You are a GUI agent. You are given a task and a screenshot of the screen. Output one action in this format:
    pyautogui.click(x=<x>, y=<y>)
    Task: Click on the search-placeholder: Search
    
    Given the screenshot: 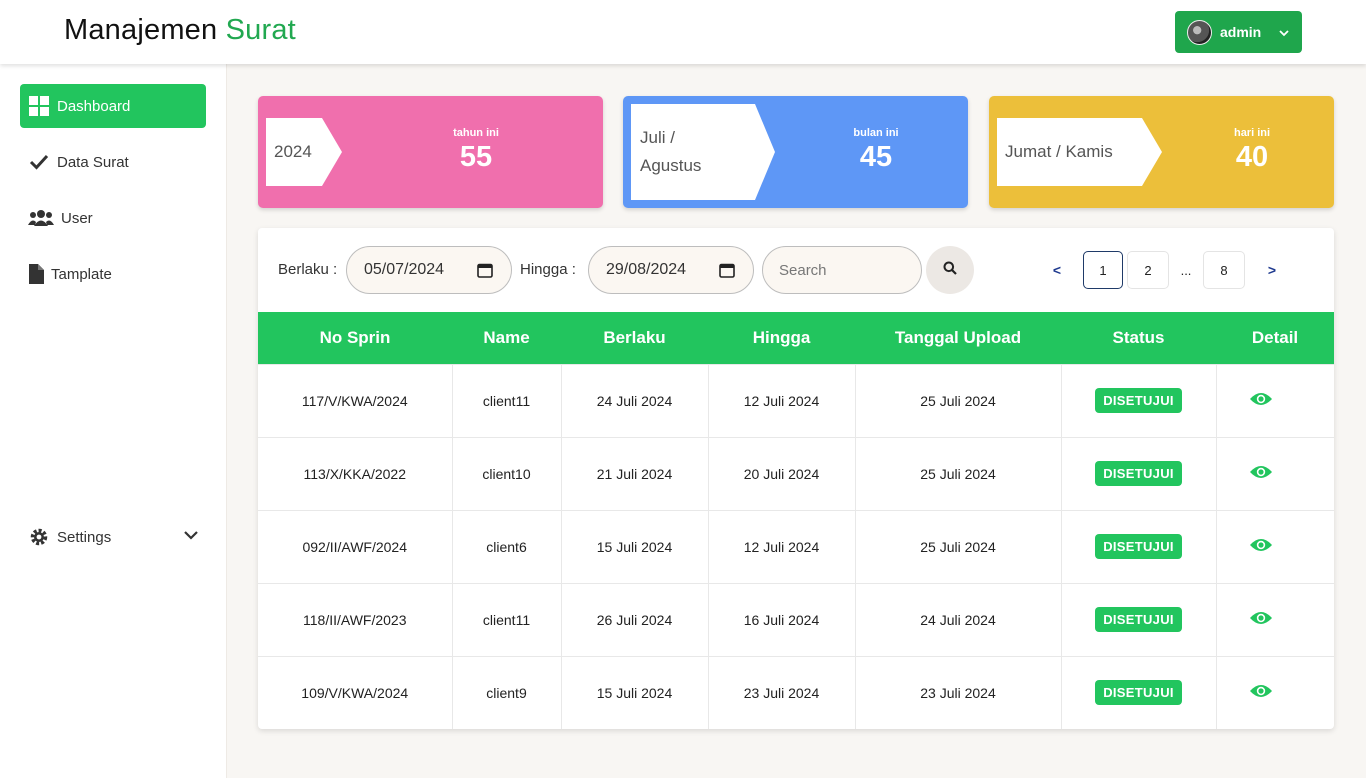 What is the action you would take?
    pyautogui.click(x=803, y=270)
    